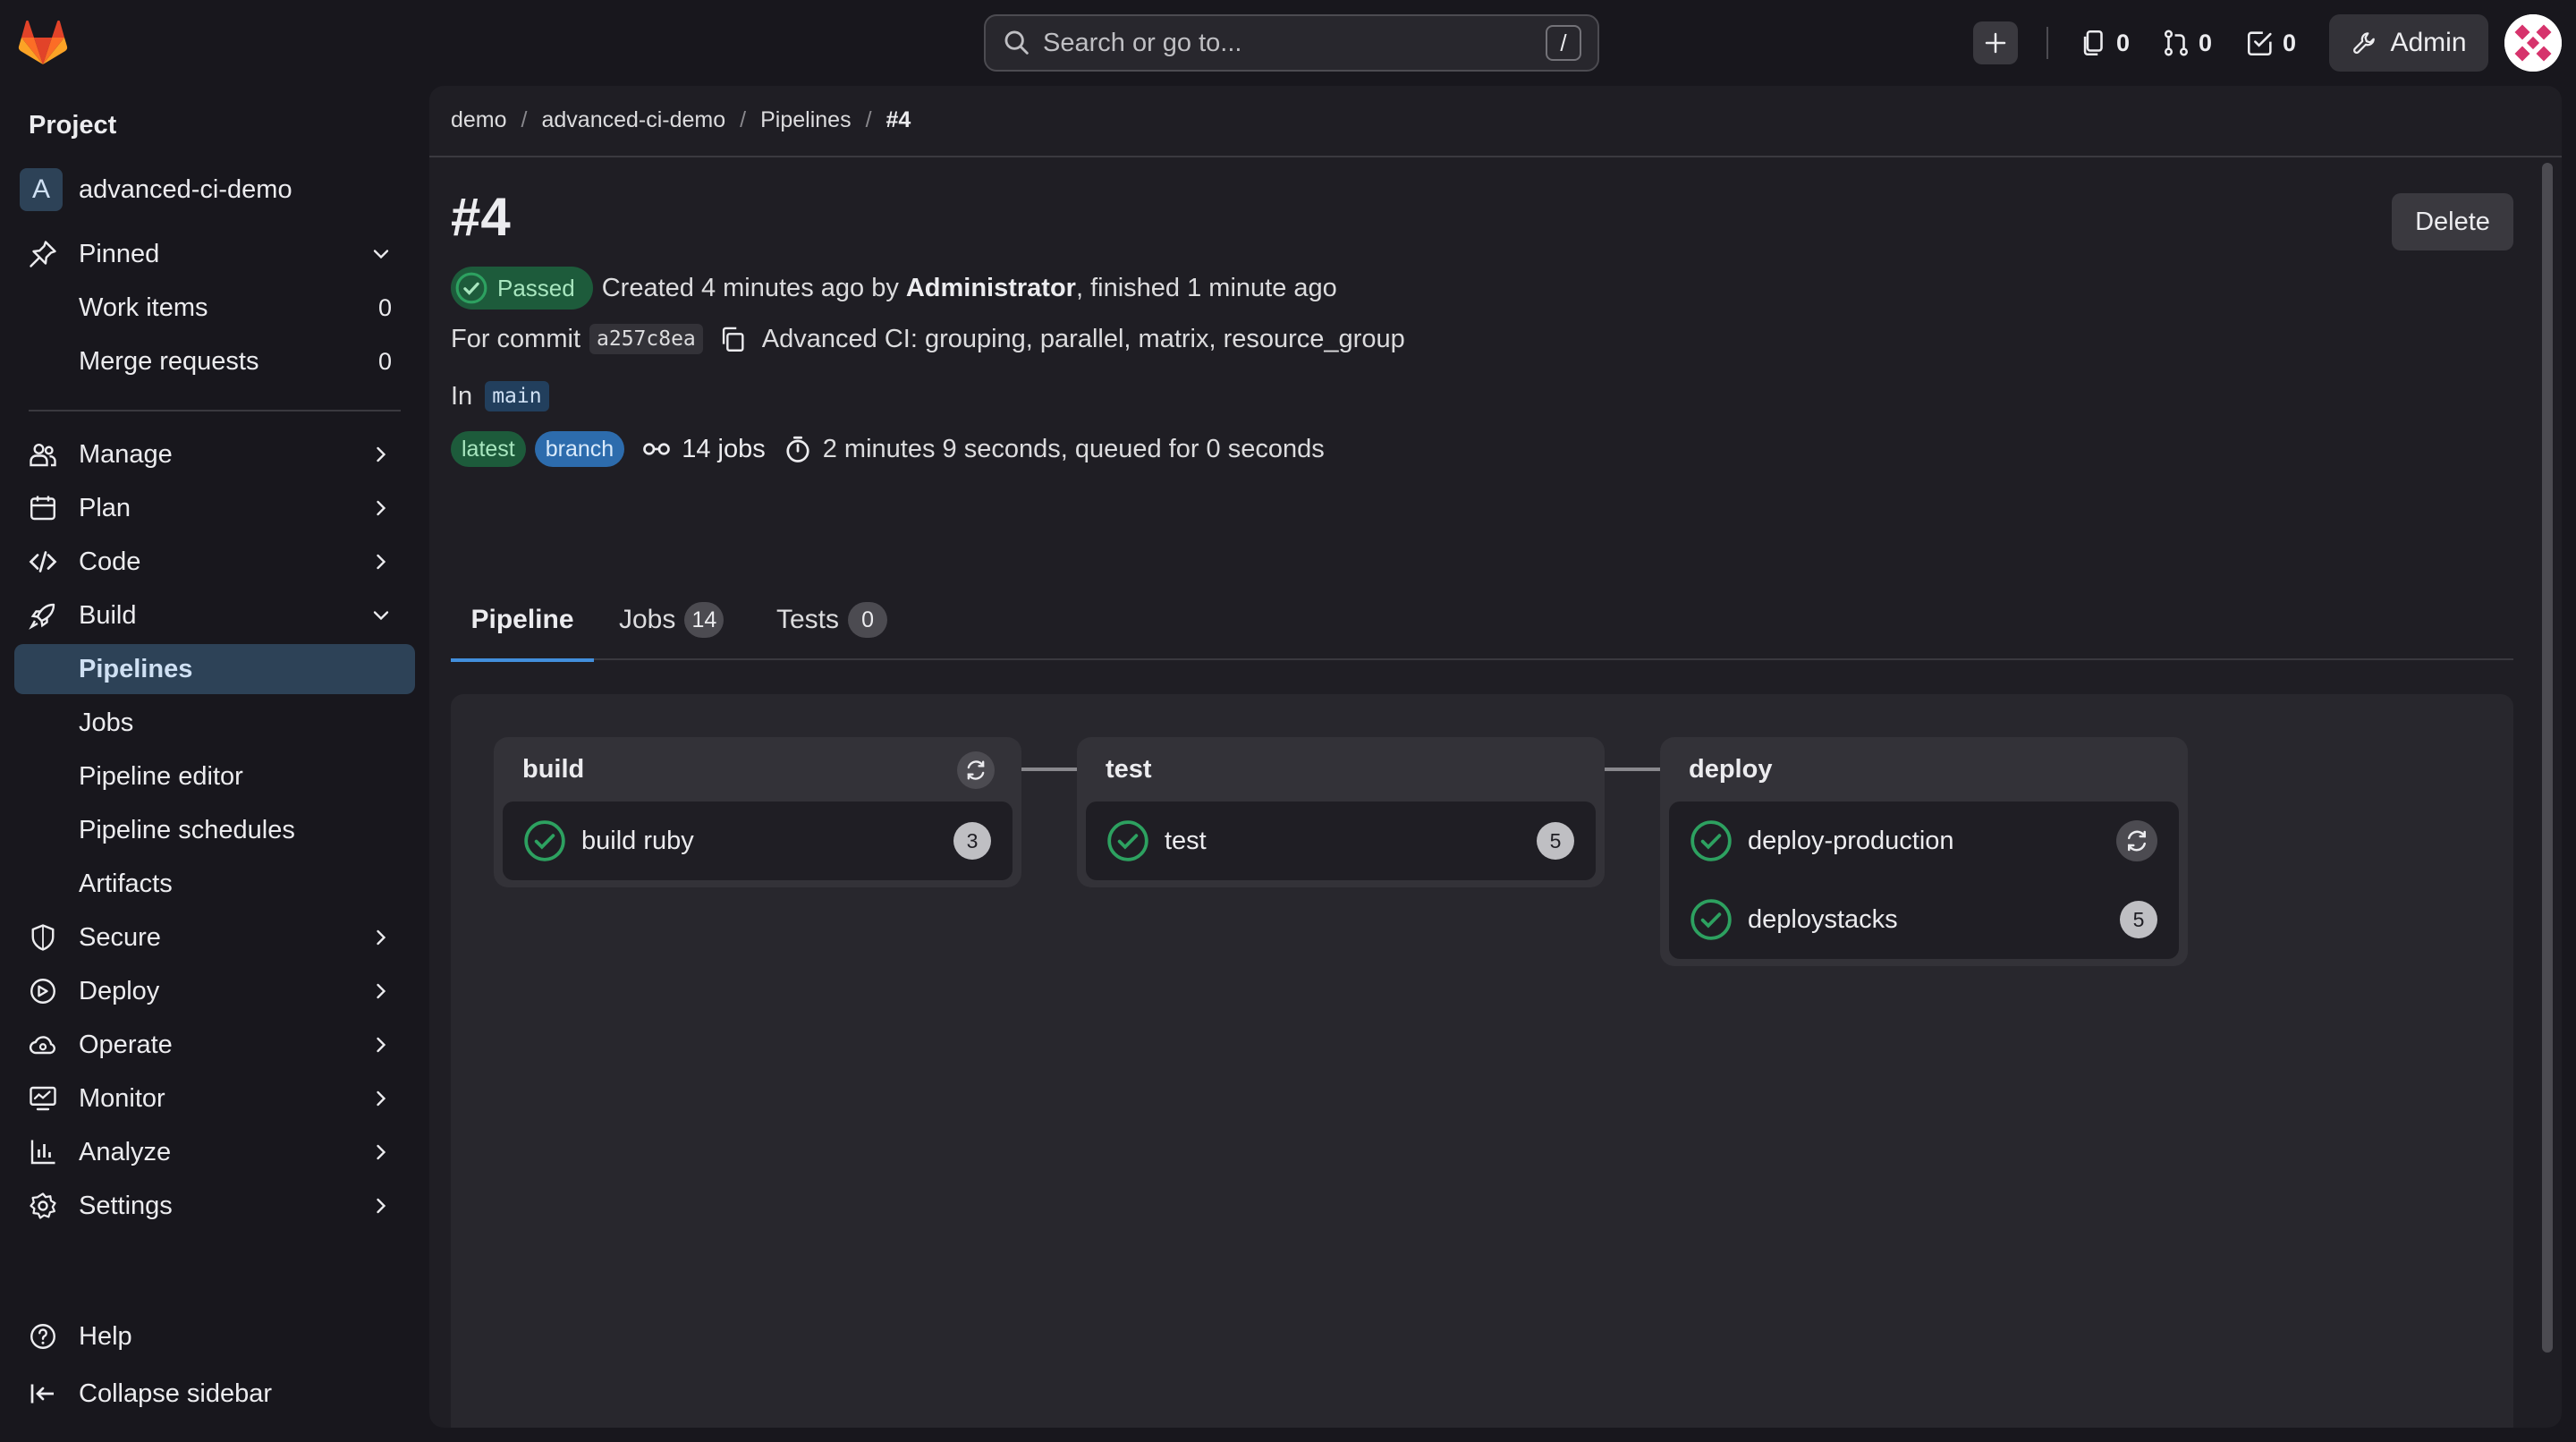  I want to click on sidebar-item-analyze: Analyze, so click(214, 1152).